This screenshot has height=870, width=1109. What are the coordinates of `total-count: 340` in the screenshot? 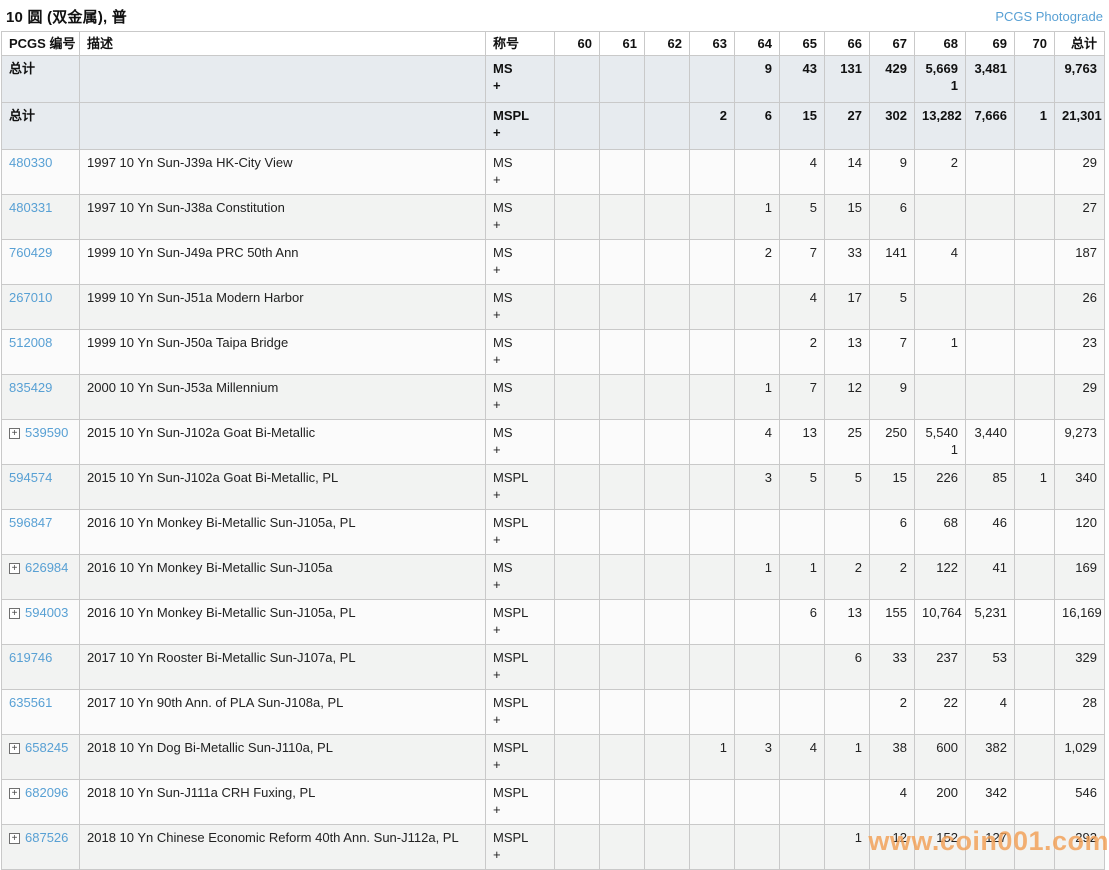 It's located at (1086, 477).